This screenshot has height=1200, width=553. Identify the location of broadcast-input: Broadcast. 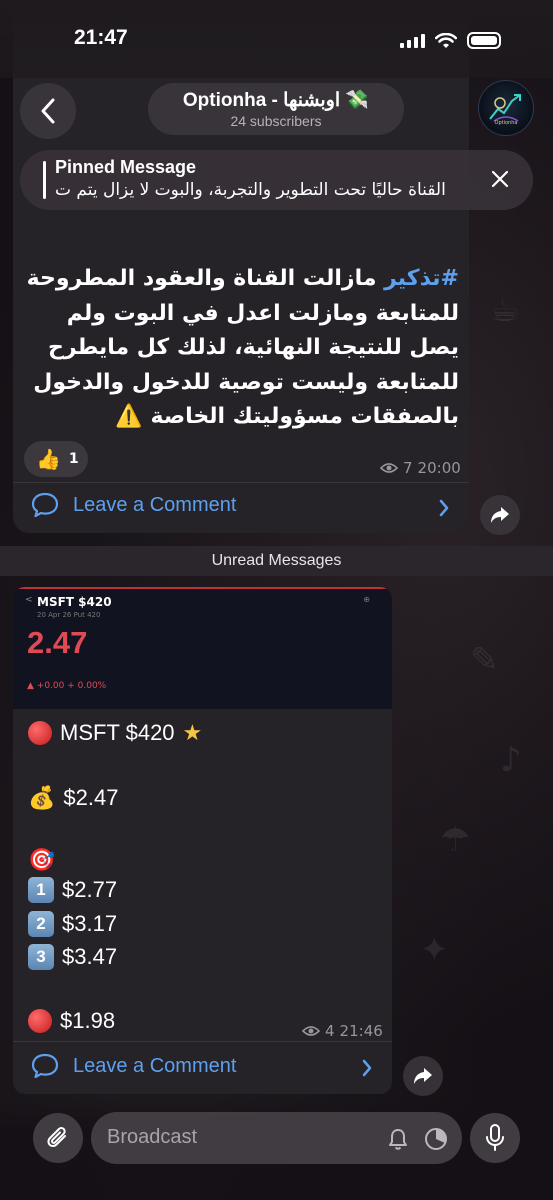
(276, 1138).